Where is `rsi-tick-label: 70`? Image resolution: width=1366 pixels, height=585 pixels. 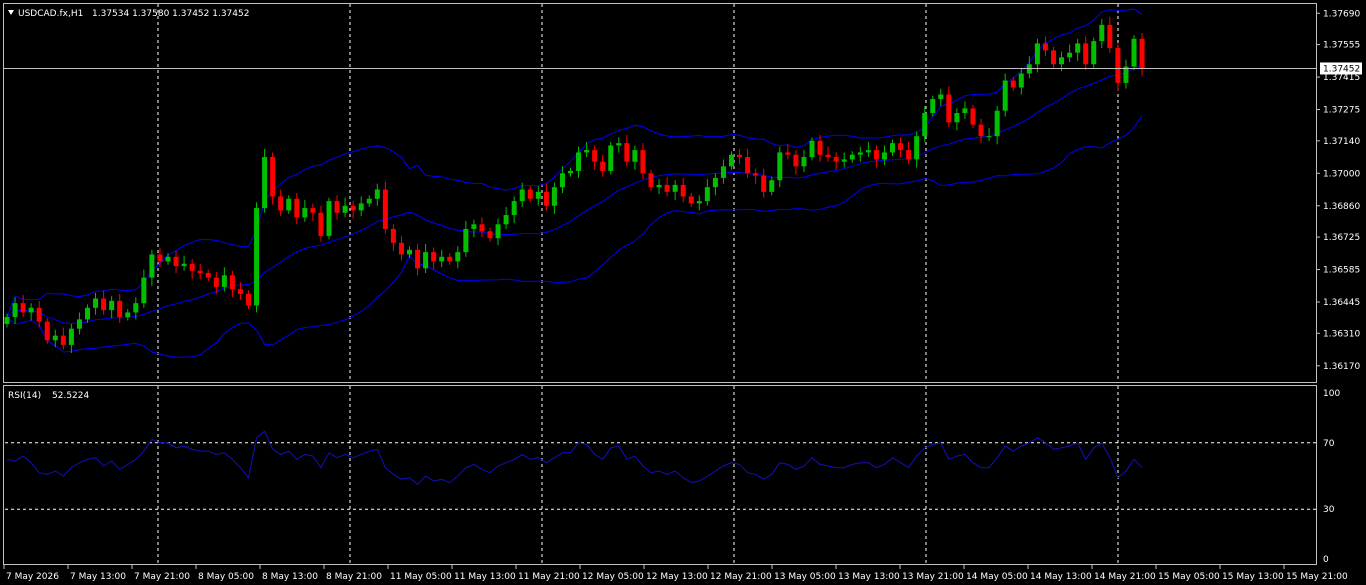
rsi-tick-label: 70 is located at coordinates (1329, 444).